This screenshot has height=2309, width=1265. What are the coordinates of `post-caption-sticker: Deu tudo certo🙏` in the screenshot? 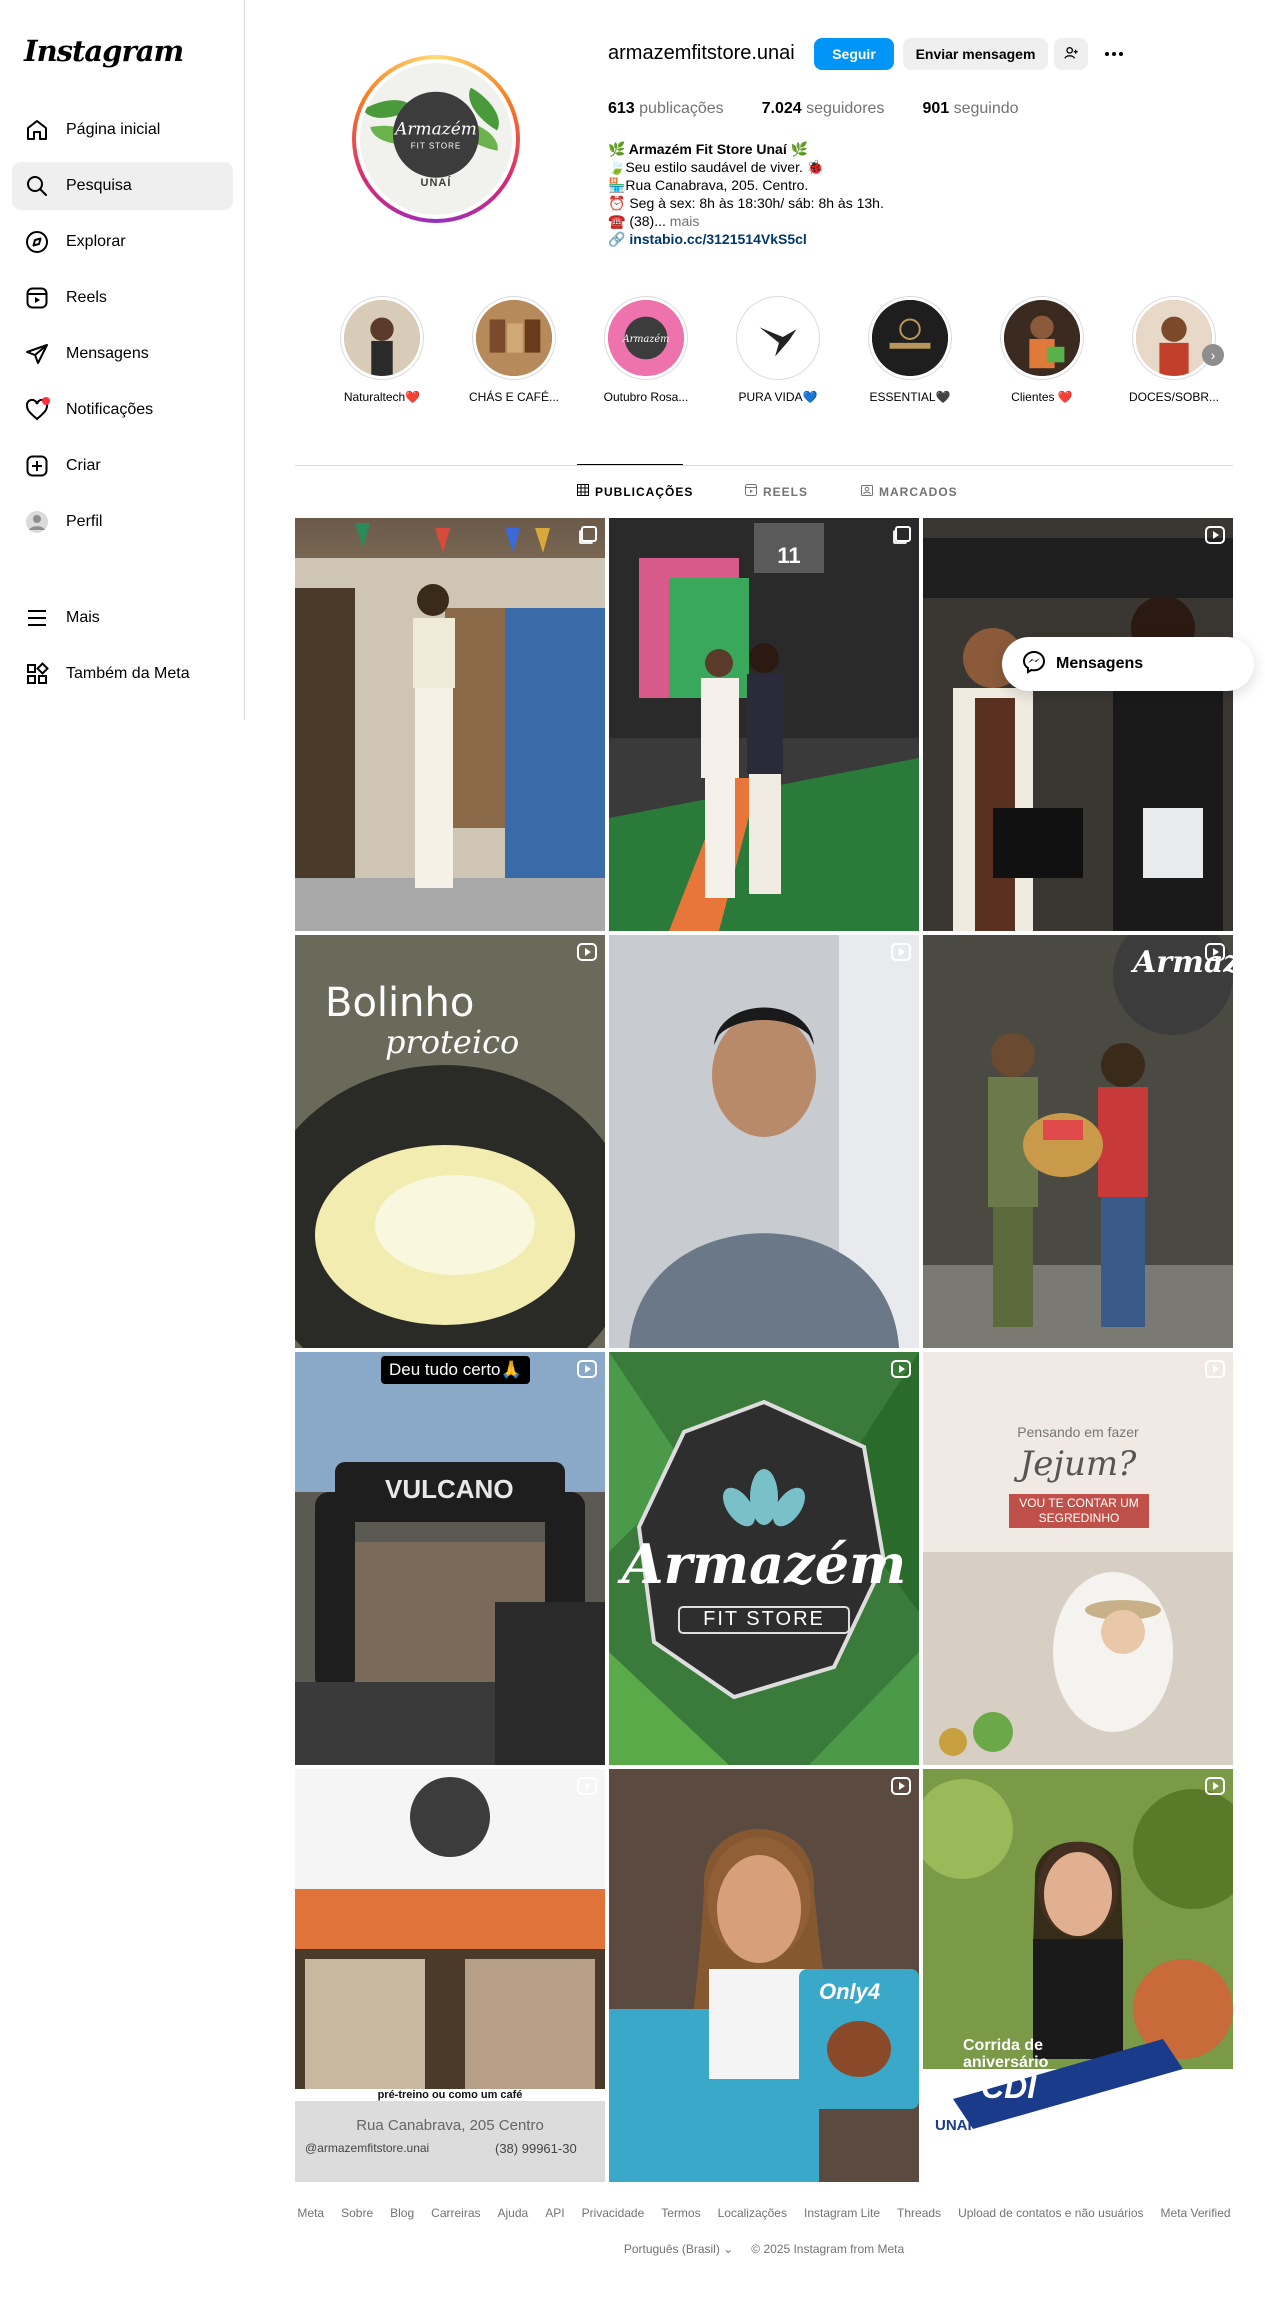 It's located at (455, 1370).